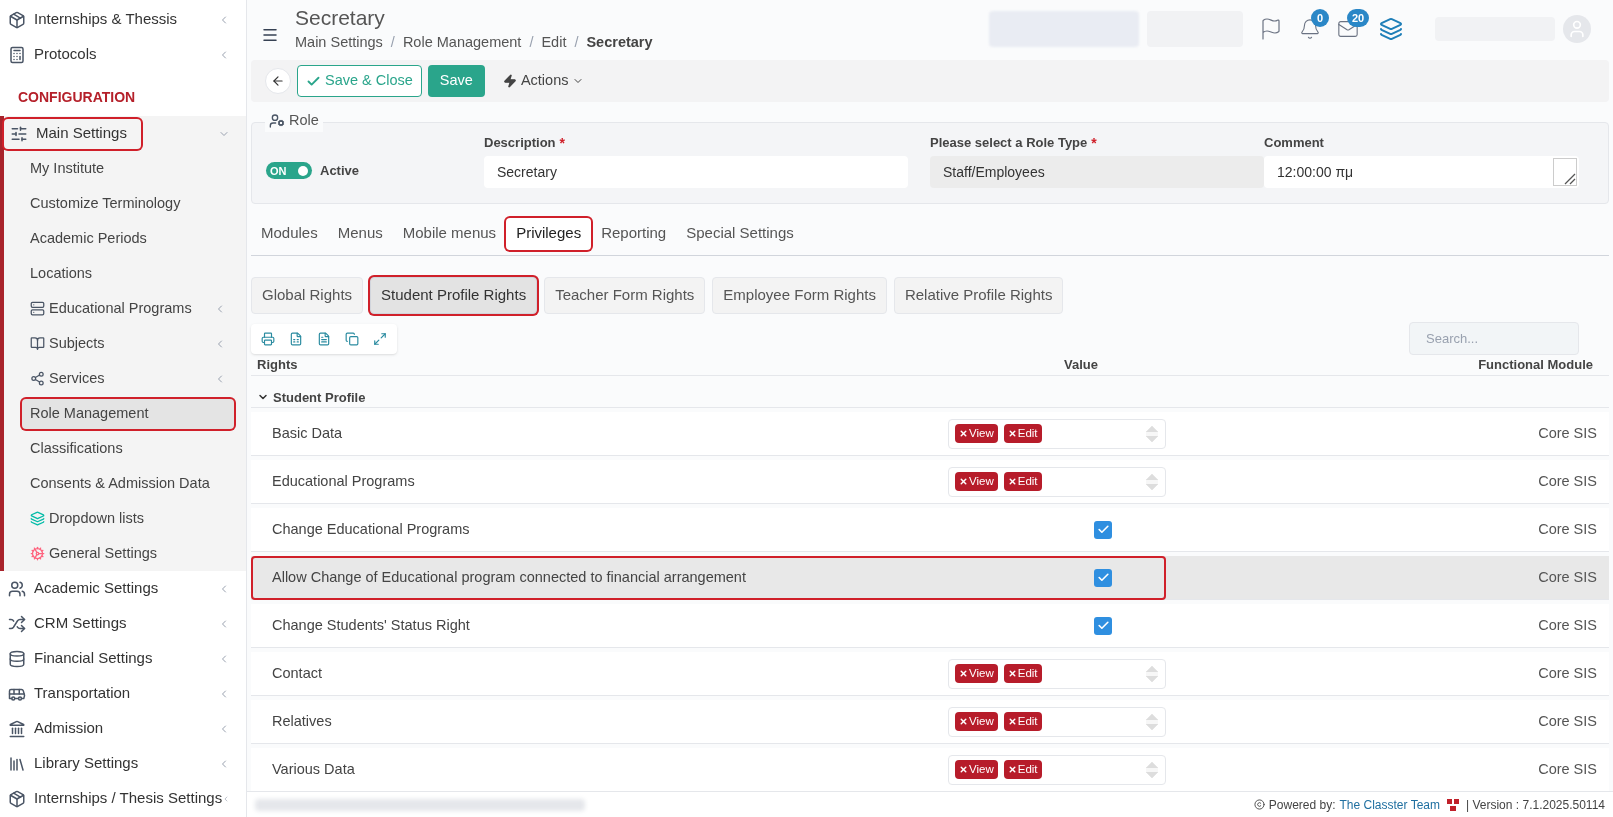 This screenshot has width=1613, height=817. Describe the element at coordinates (52, 728) in the screenshot. I see `sidebar-item: Admission` at that location.